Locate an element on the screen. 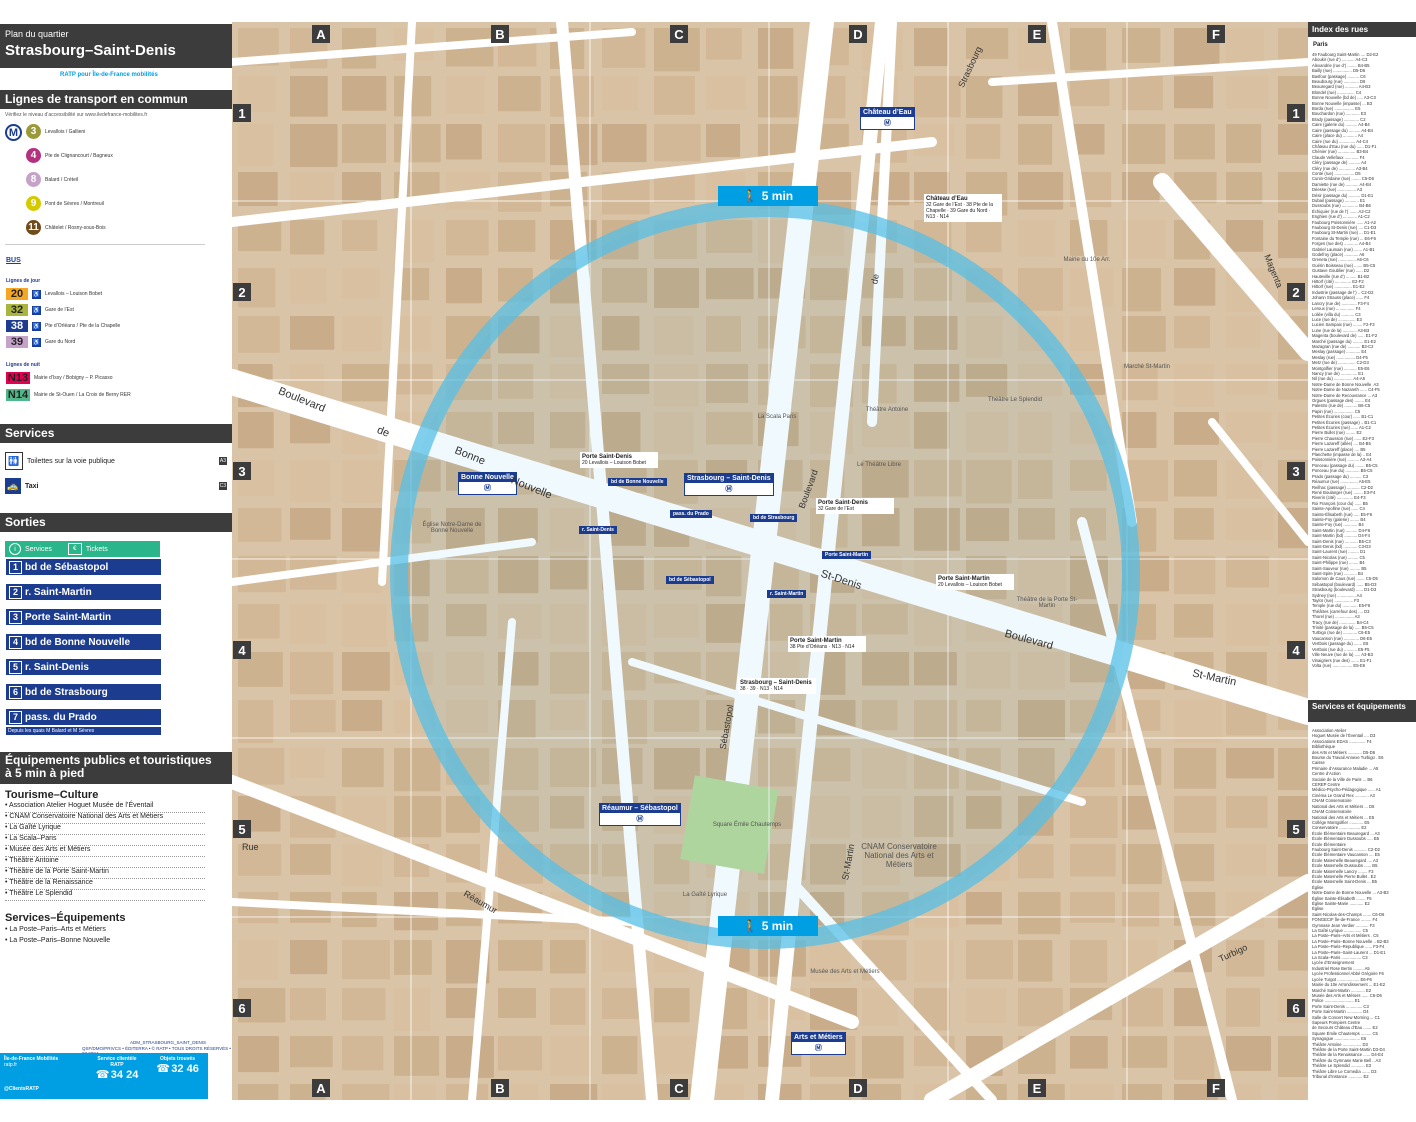 The width and height of the screenshot is (1416, 1122). page-kicker: Plan du quartier is located at coordinates (37, 34).